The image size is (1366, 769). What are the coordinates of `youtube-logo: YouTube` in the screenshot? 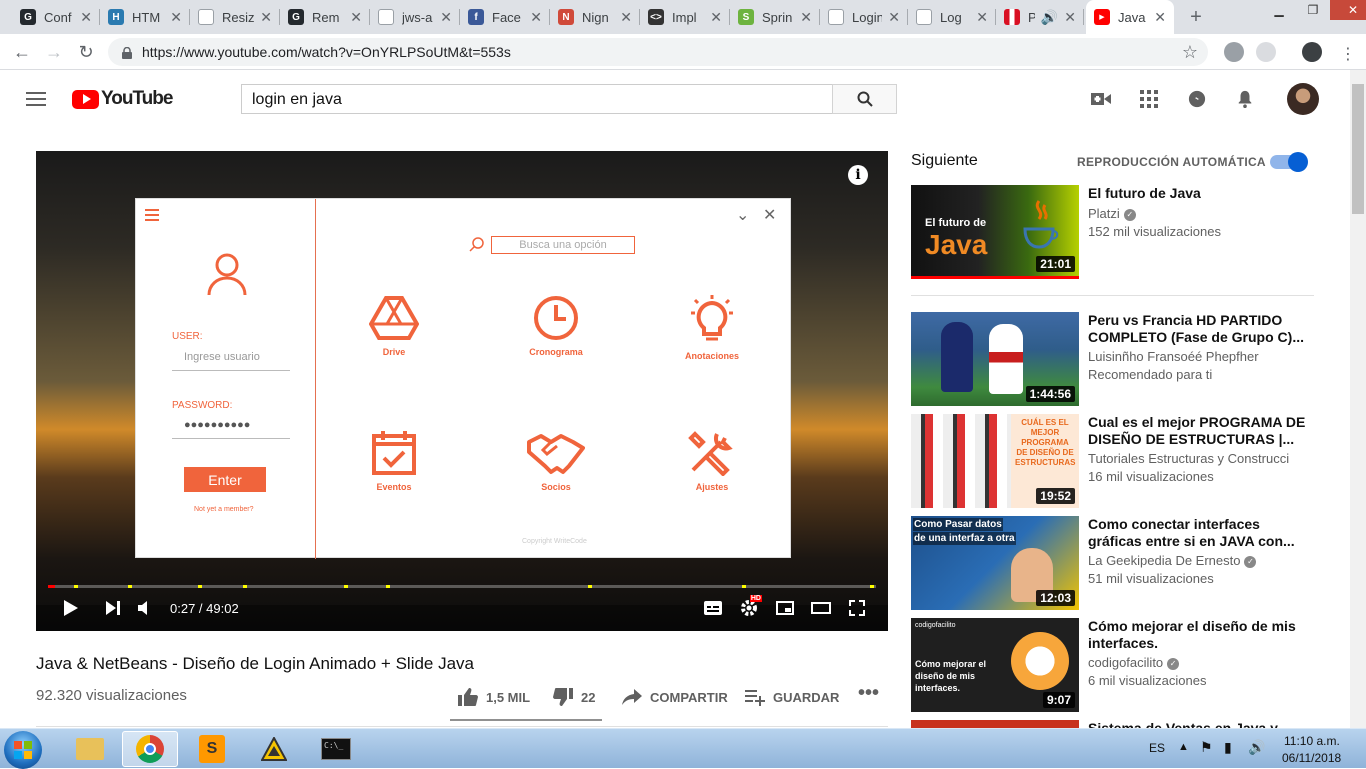 It's located at (122, 99).